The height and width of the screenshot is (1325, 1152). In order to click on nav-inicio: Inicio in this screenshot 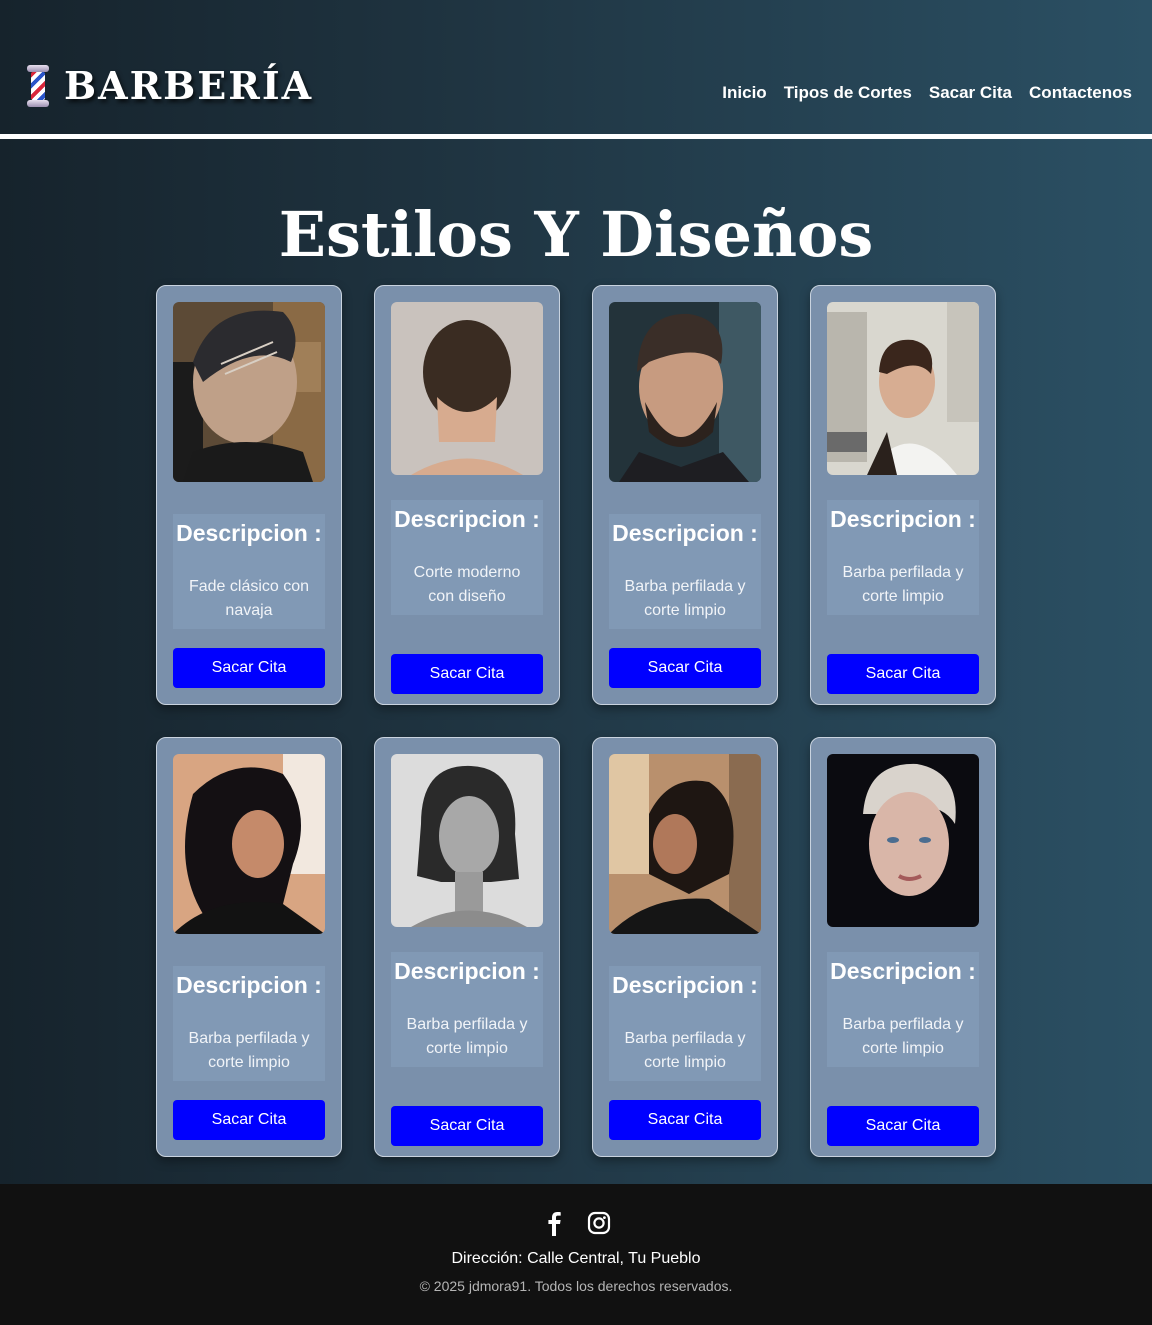, I will do `click(744, 93)`.